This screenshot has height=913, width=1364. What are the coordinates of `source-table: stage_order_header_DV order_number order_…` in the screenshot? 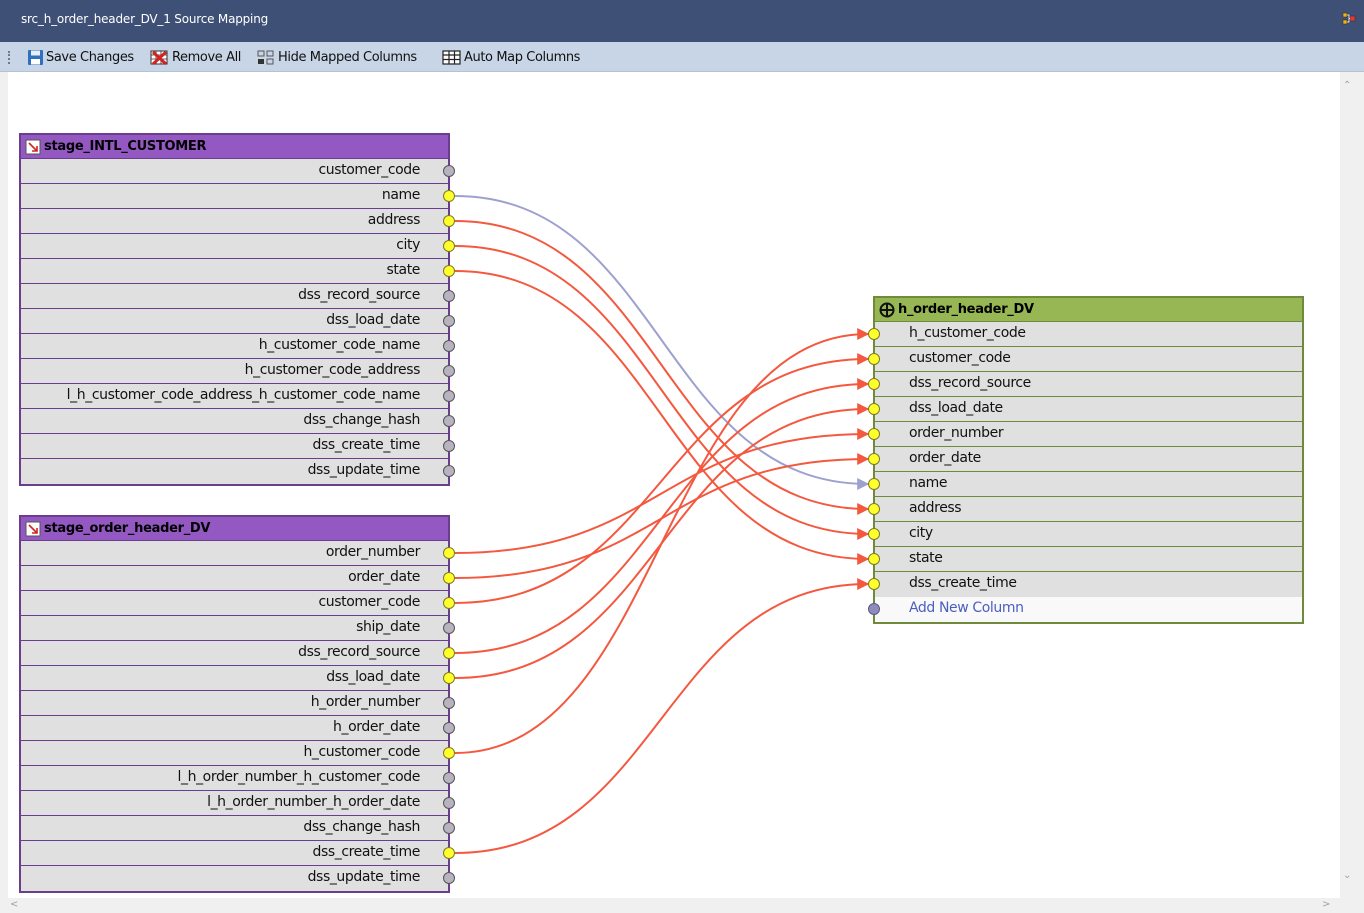 It's located at (237, 704).